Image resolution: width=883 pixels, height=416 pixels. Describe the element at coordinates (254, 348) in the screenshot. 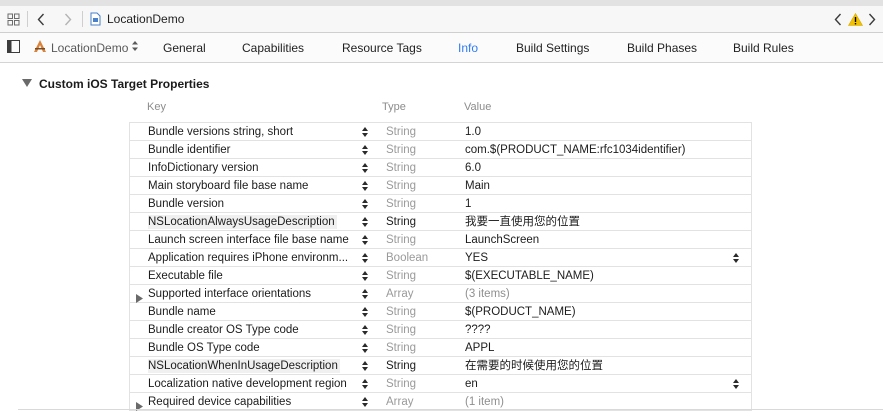

I see `property-key: Bundle OS Type code` at that location.